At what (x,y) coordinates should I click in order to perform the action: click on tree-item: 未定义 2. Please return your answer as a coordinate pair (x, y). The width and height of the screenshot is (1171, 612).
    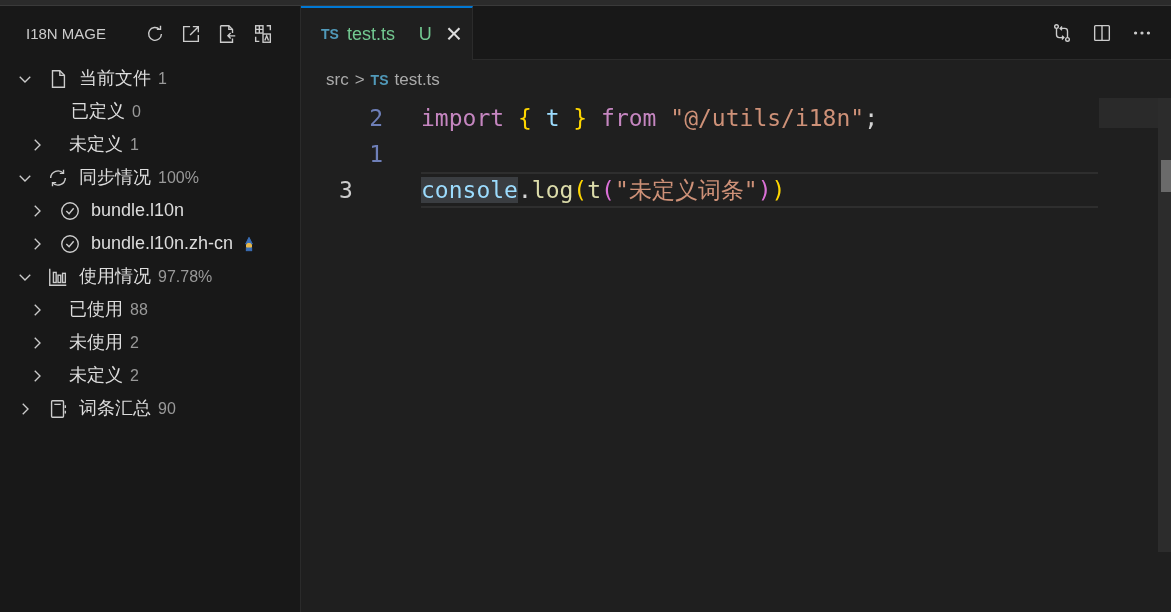
    Looking at the image, I should click on (150, 375).